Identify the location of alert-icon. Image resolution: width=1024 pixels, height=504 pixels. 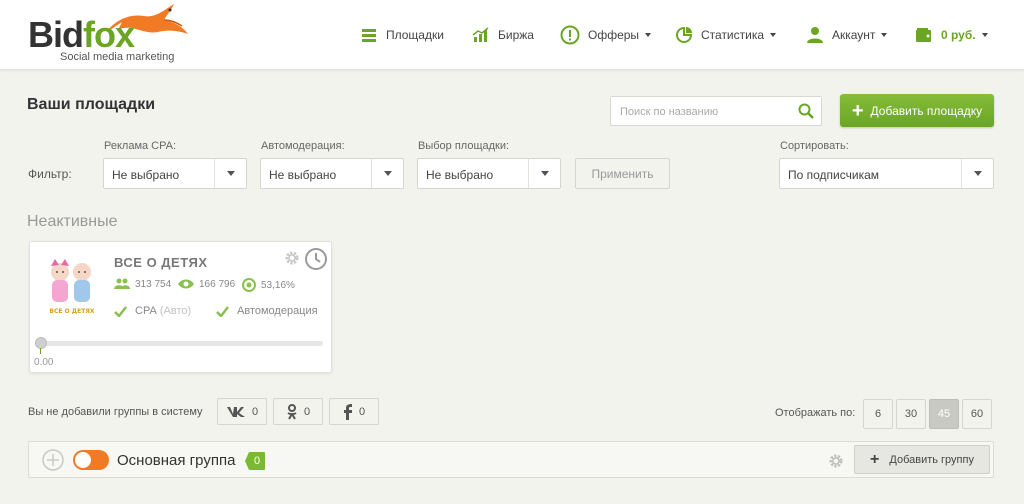
(570, 35).